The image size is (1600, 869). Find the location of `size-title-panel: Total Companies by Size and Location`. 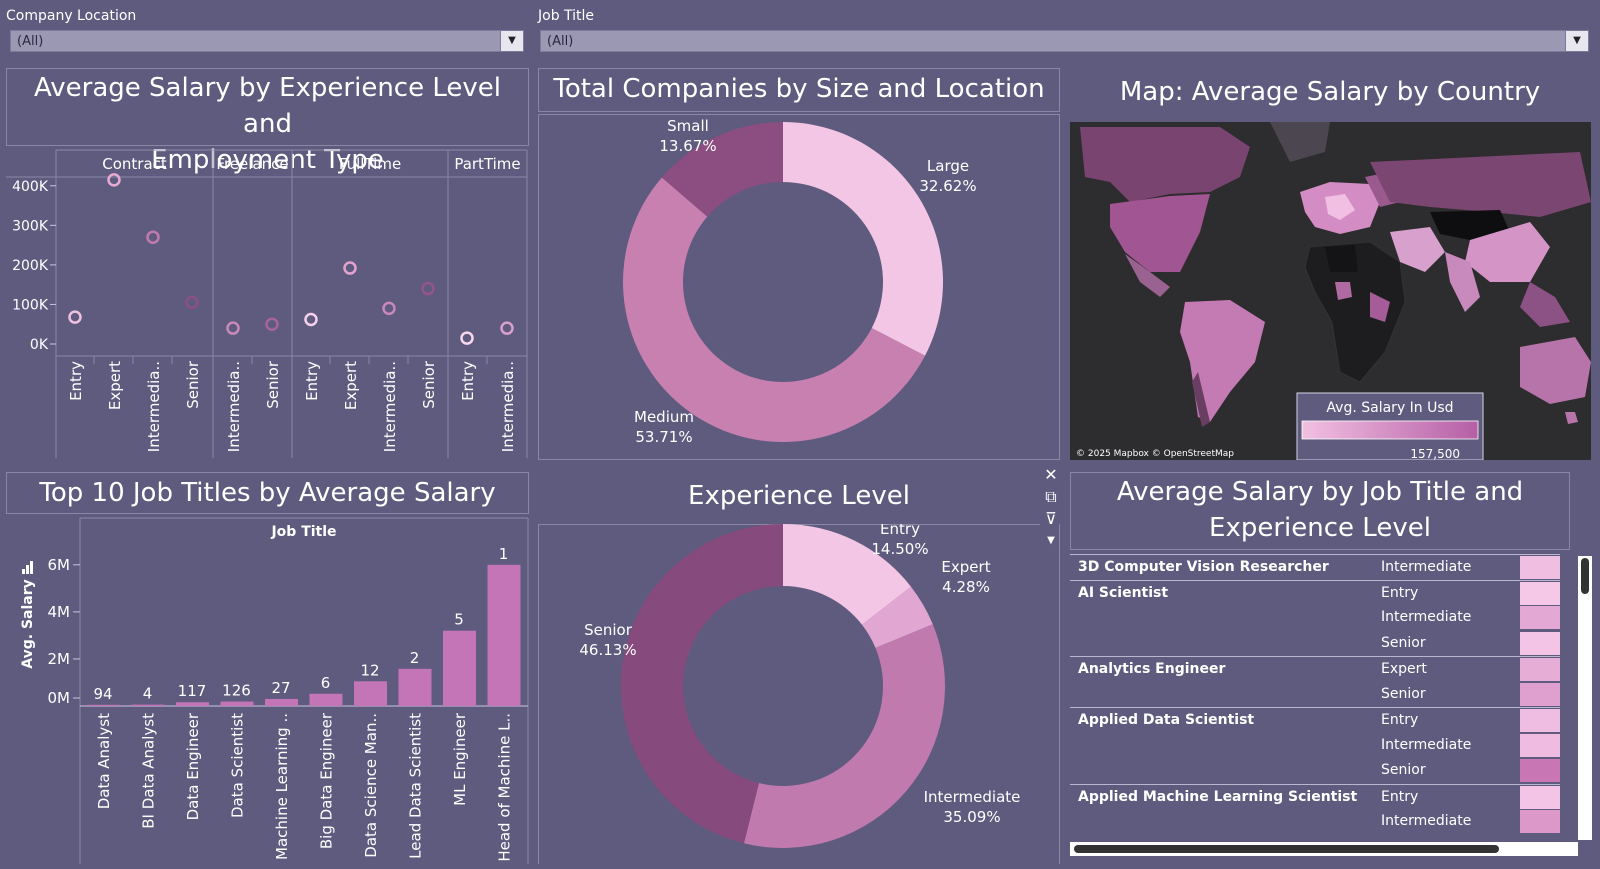

size-title-panel: Total Companies by Size and Location is located at coordinates (799, 90).